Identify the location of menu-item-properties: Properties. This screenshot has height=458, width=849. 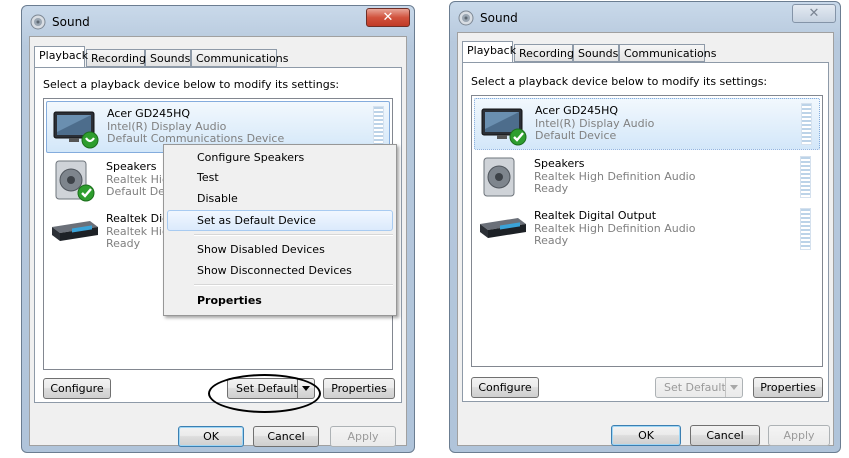
(280, 300).